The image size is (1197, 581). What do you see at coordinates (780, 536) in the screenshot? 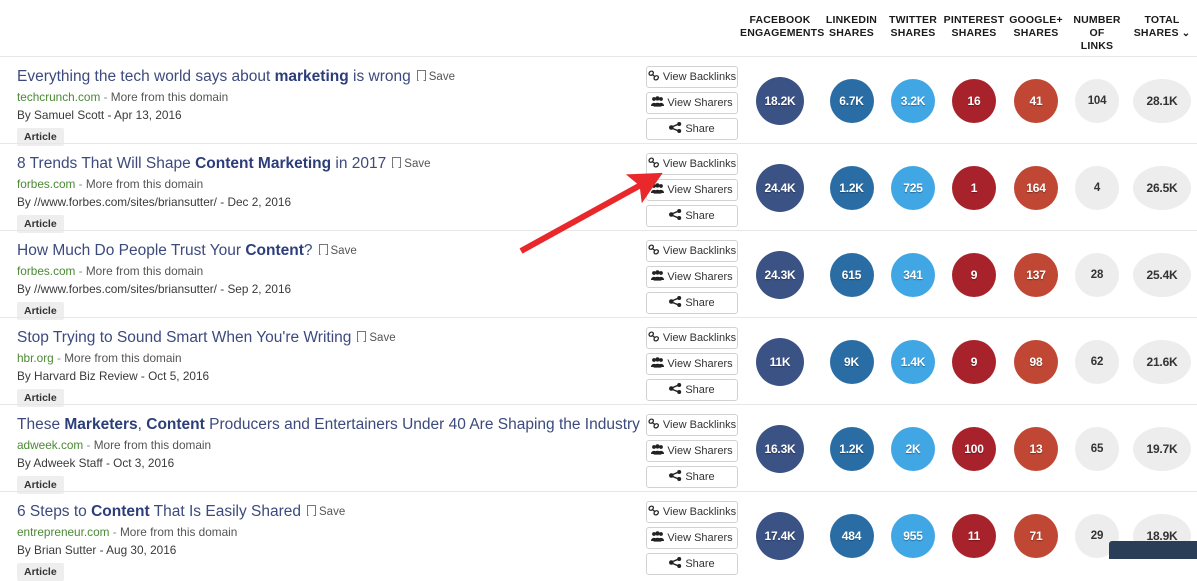
I see `metric-facebook-engagements: 17.4K` at bounding box center [780, 536].